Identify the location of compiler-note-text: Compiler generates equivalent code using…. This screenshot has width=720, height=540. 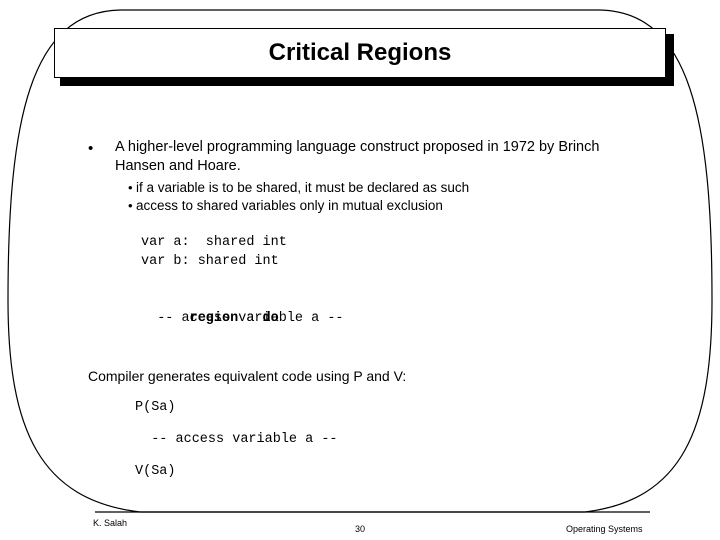
(247, 376).